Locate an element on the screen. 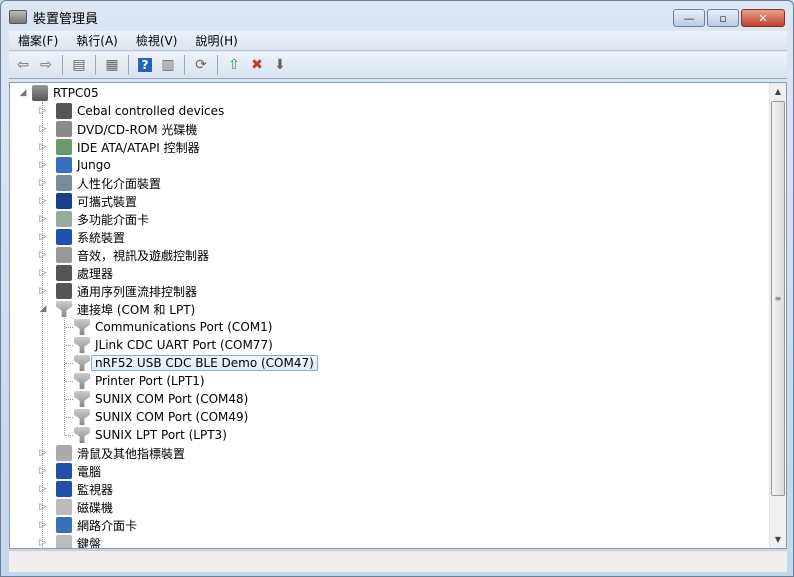  tree-item-label: Communications Port (COM1) is located at coordinates (184, 327).